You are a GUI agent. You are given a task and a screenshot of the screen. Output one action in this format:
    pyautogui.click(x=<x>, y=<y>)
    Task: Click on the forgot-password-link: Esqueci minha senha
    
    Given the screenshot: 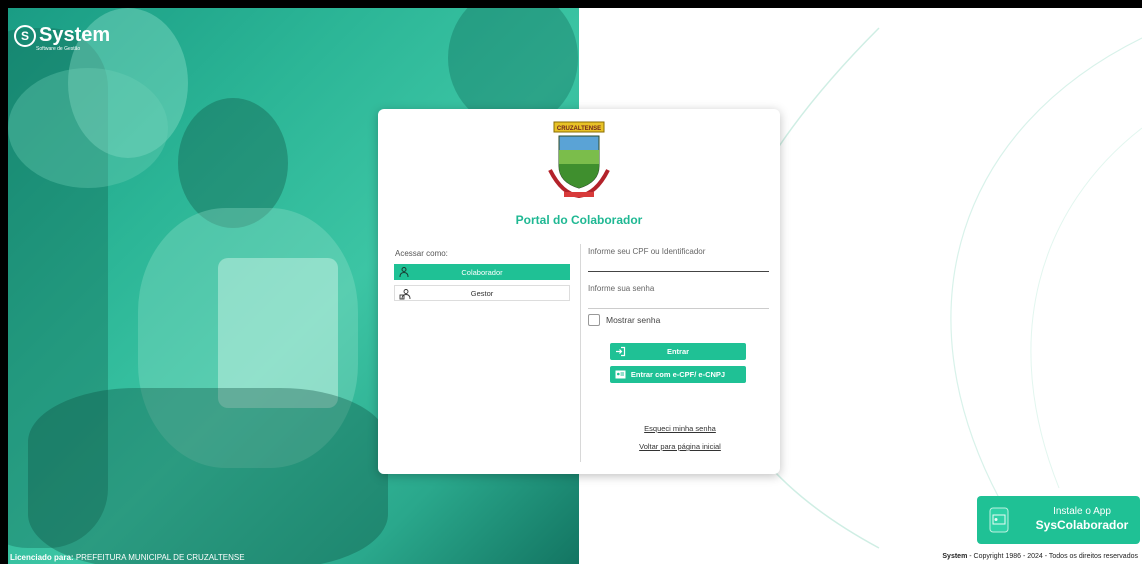 What is the action you would take?
    pyautogui.click(x=680, y=428)
    